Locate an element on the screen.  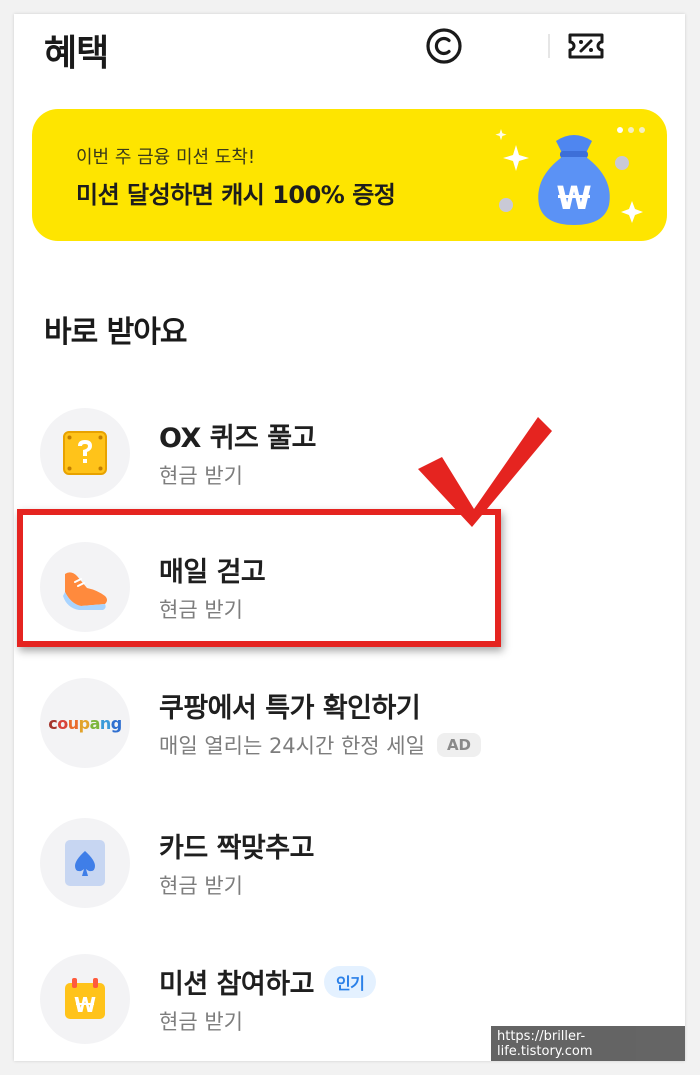
mission-banner: 이번 주 금융 미션 도착! 미션 달성하면 캐시 100% 증정 W is located at coordinates (349, 175).